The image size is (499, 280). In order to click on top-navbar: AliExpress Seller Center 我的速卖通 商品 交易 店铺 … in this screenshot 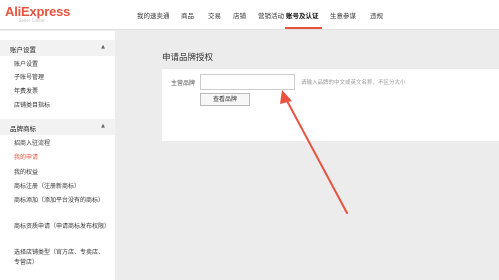, I will do `click(249, 15)`.